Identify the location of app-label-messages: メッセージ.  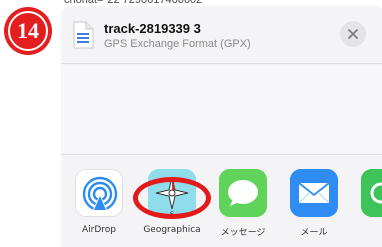
(243, 233).